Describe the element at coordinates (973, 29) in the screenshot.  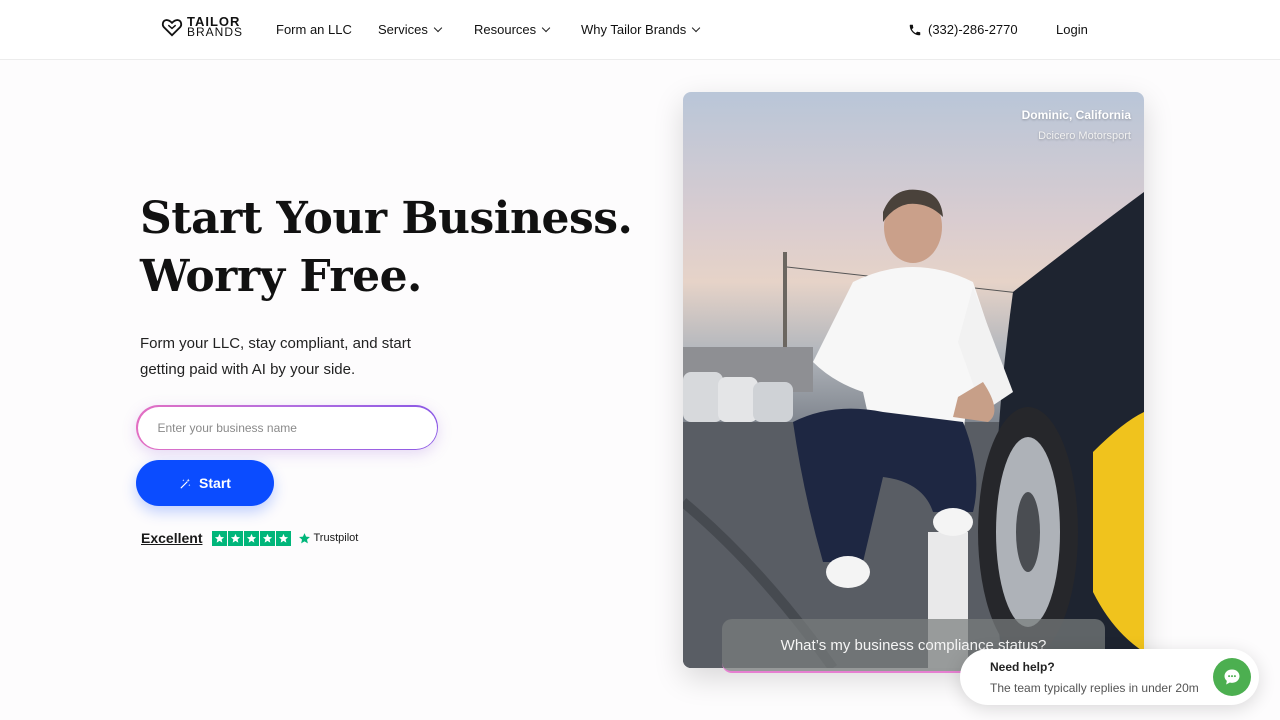
I see `phone-number: (332)-286-2770` at that location.